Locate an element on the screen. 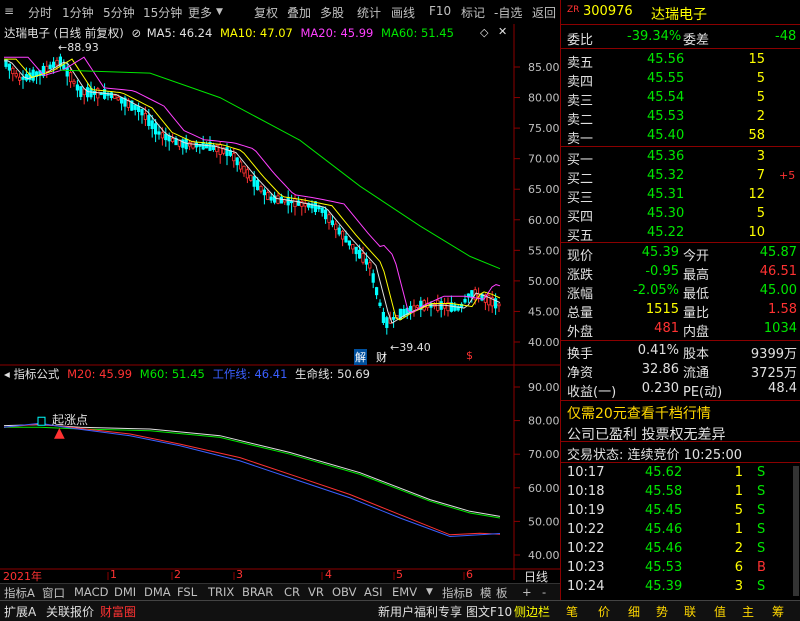 The width and height of the screenshot is (800, 621). tab-macd: MACD is located at coordinates (91, 592).